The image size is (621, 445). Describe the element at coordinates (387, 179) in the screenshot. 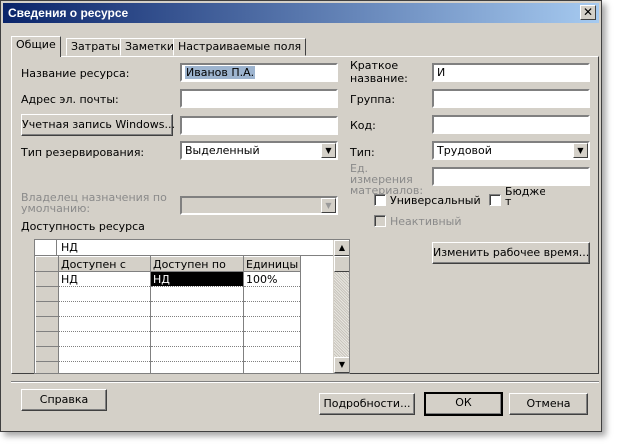

I see `material-units-label: Ед. измерения материалов:` at that location.